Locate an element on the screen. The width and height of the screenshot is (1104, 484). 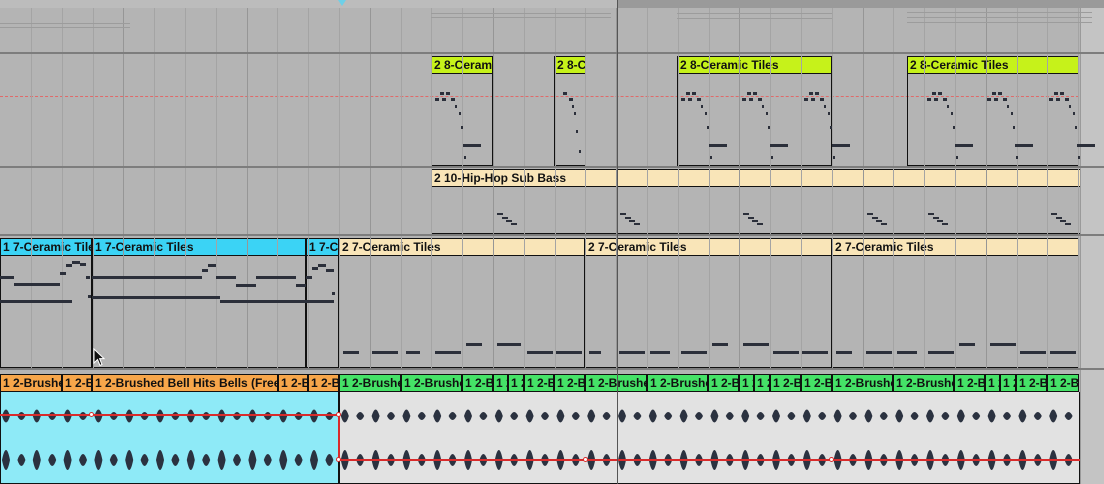
automation-line is located at coordinates (339, 437).